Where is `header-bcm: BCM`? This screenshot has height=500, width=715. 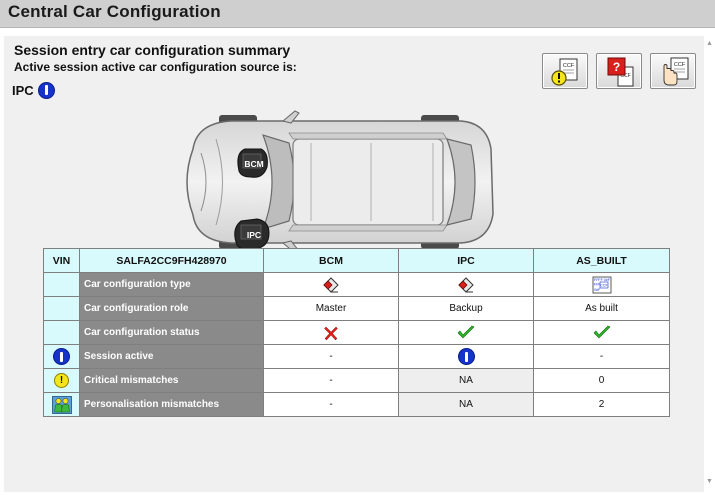 header-bcm: BCM is located at coordinates (331, 260).